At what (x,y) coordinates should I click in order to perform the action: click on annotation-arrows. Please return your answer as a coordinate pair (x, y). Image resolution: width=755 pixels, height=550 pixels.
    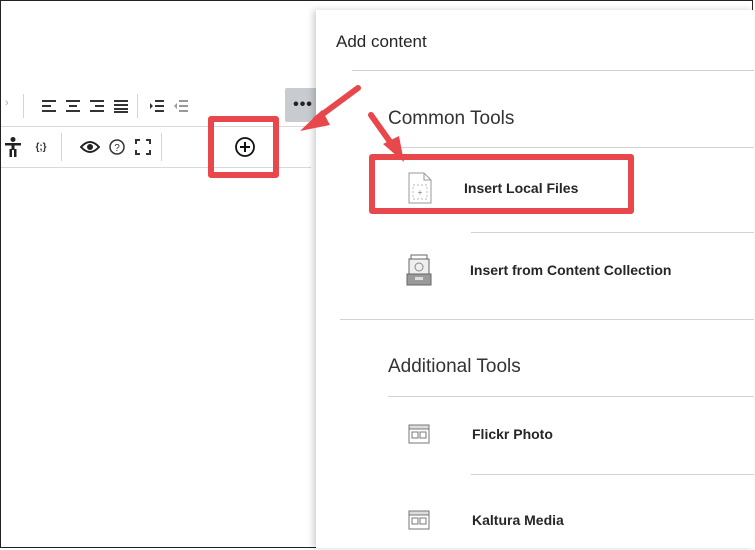
    Looking at the image, I should click on (352, 123).